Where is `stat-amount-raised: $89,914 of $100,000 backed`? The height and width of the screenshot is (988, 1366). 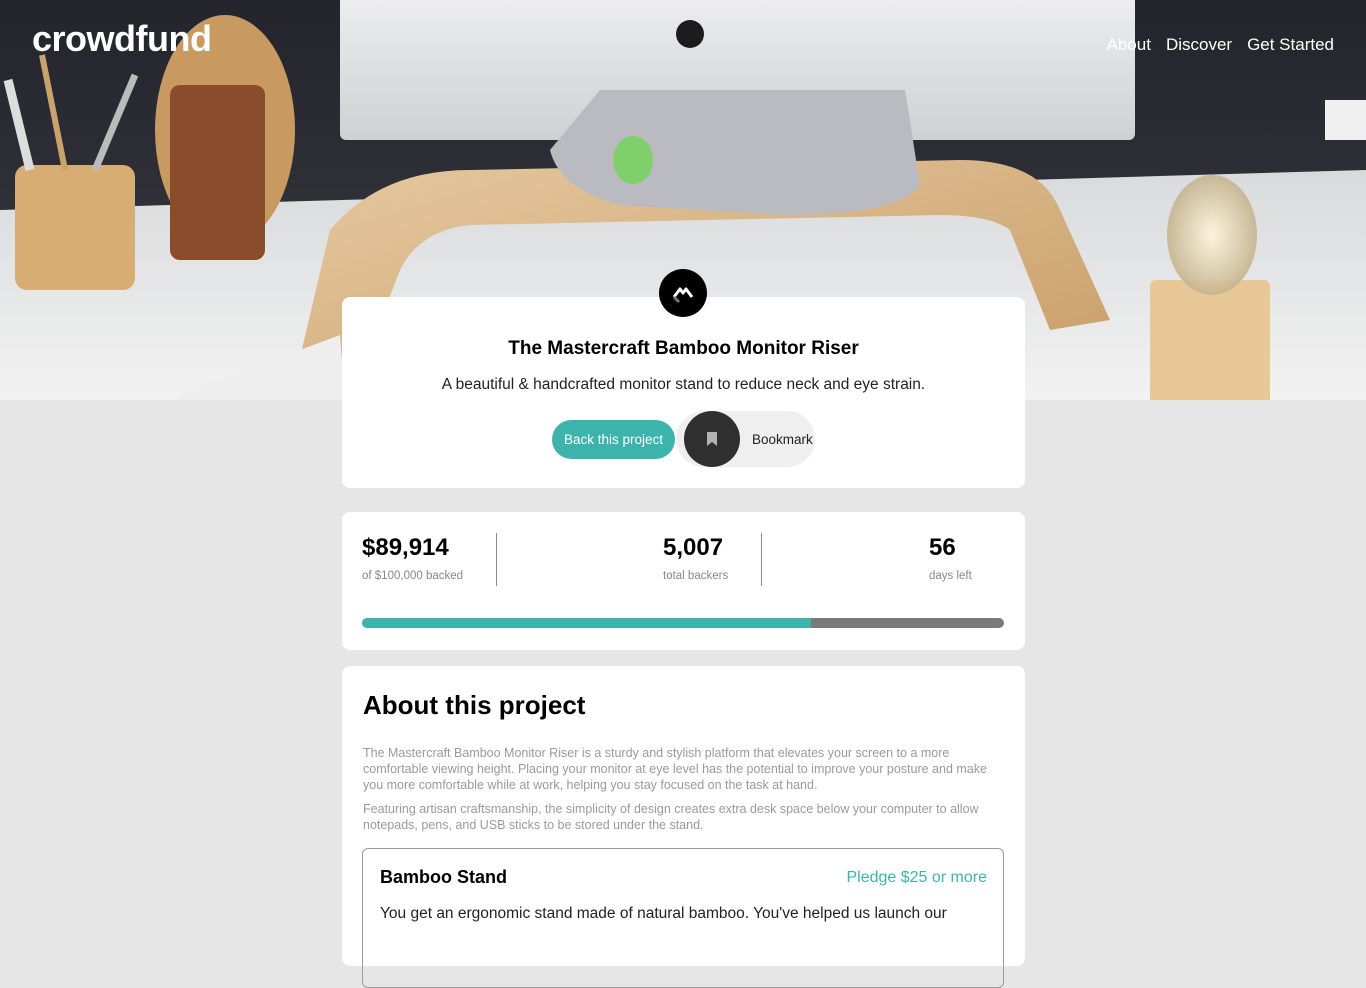 stat-amount-raised: $89,914 of $100,000 backed is located at coordinates (412, 558).